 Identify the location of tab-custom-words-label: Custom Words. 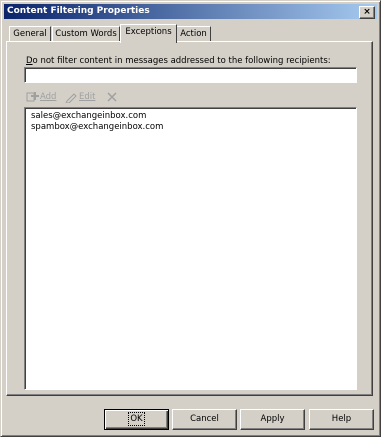
(86, 34).